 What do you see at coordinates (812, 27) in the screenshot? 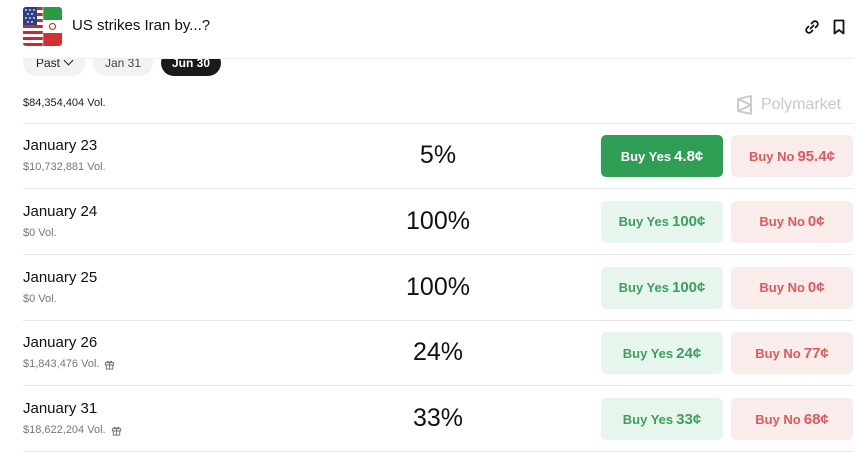
I see `link-icon` at bounding box center [812, 27].